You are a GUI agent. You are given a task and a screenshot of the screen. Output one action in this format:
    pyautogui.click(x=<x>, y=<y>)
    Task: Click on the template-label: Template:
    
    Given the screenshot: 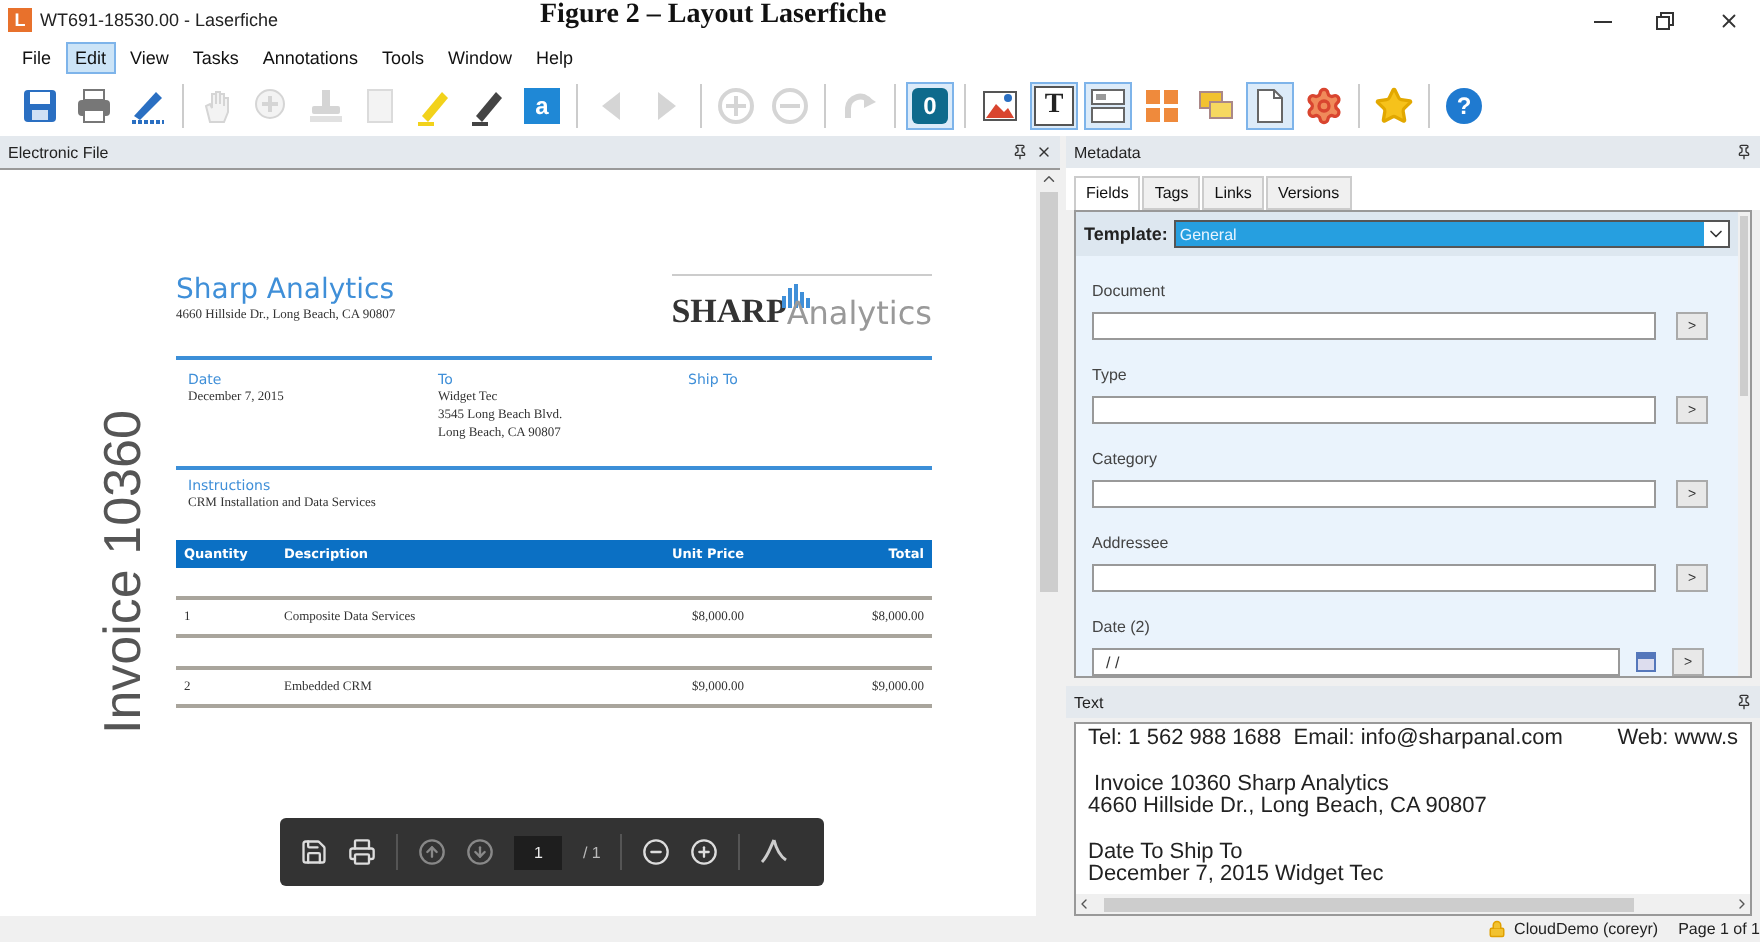 What is the action you would take?
    pyautogui.click(x=1126, y=234)
    